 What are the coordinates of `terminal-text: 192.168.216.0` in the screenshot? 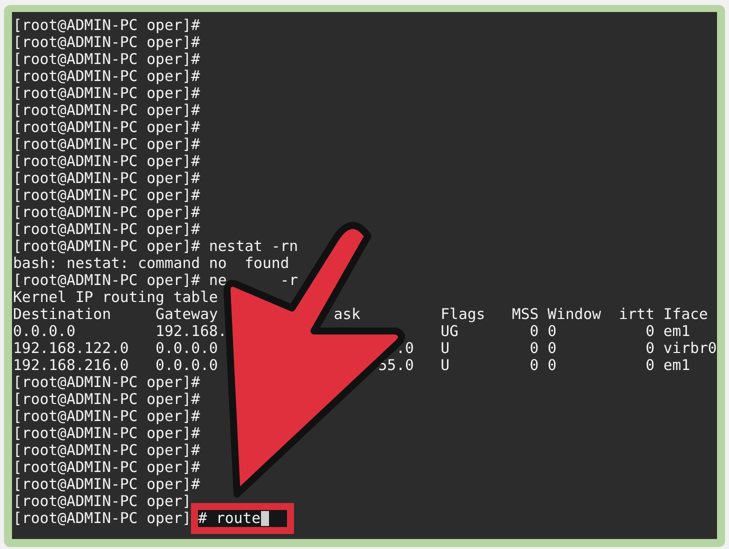 It's located at (71, 365).